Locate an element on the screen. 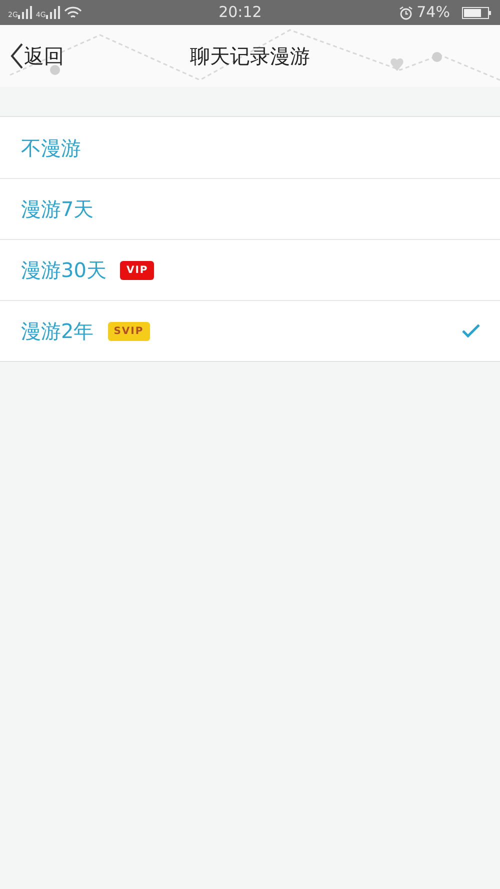 The height and width of the screenshot is (889, 500). back-button: 返回 is located at coordinates (32, 56).